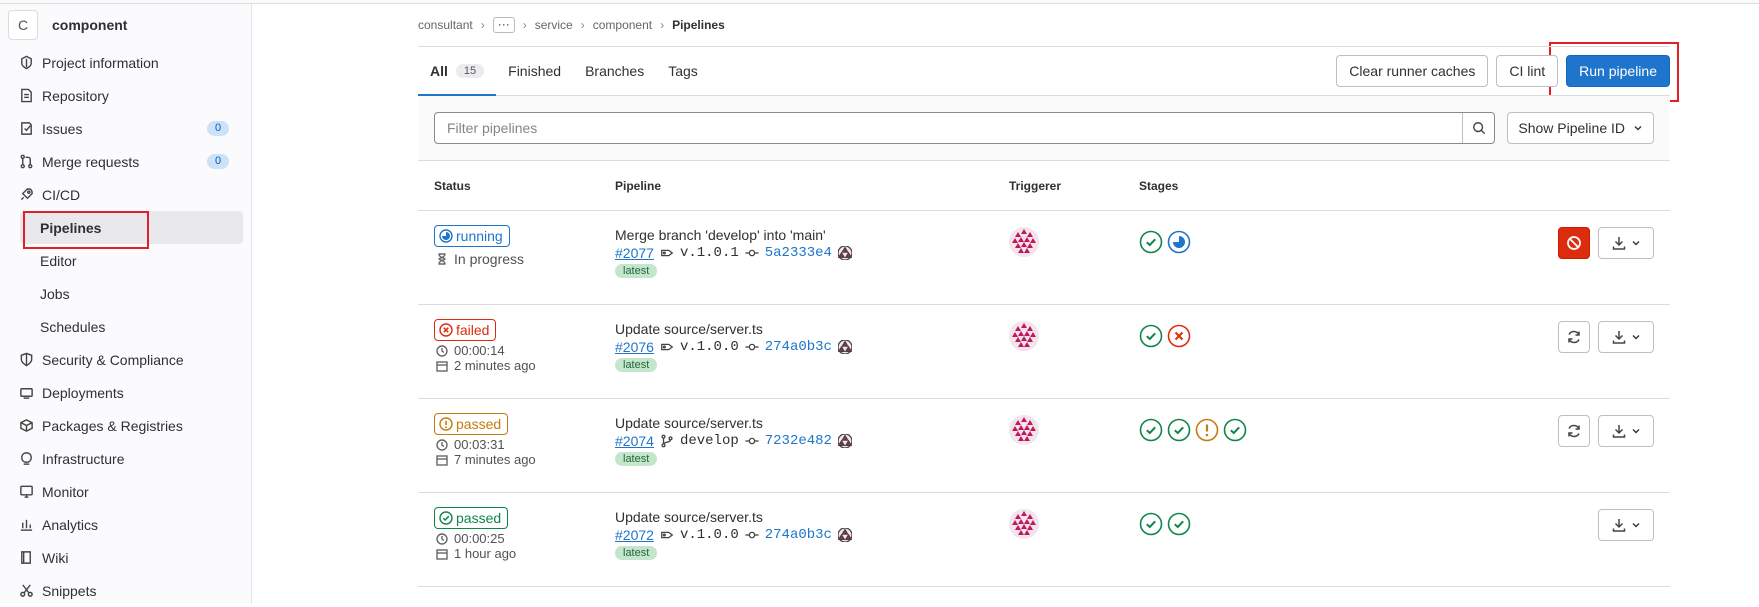 The height and width of the screenshot is (607, 1759). I want to click on sidebar-item-packages: Packages & Registries, so click(125, 425).